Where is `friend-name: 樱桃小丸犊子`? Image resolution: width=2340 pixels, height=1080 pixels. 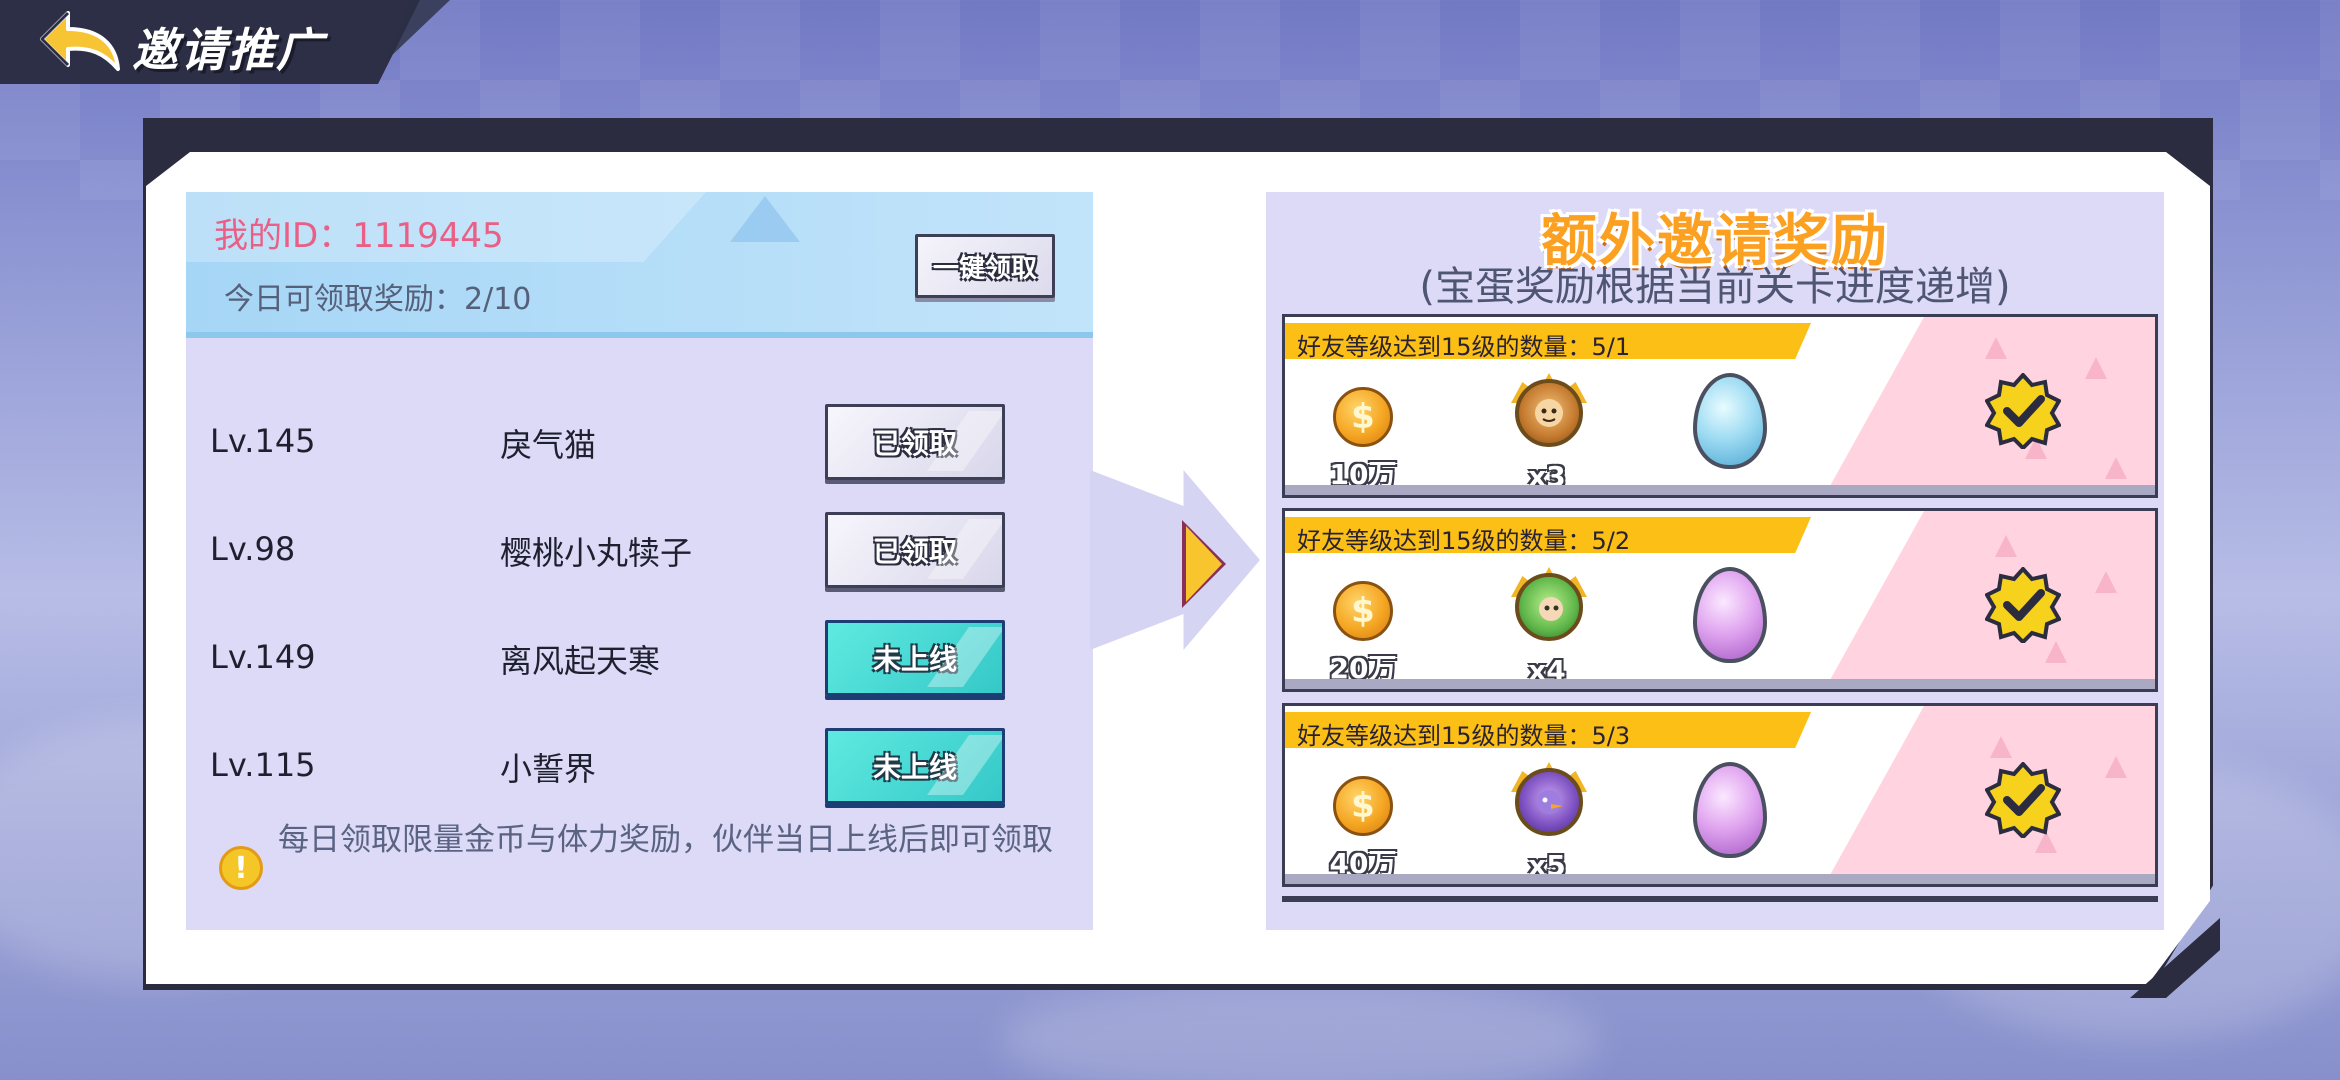 friend-name: 樱桃小丸犊子 is located at coordinates (596, 553).